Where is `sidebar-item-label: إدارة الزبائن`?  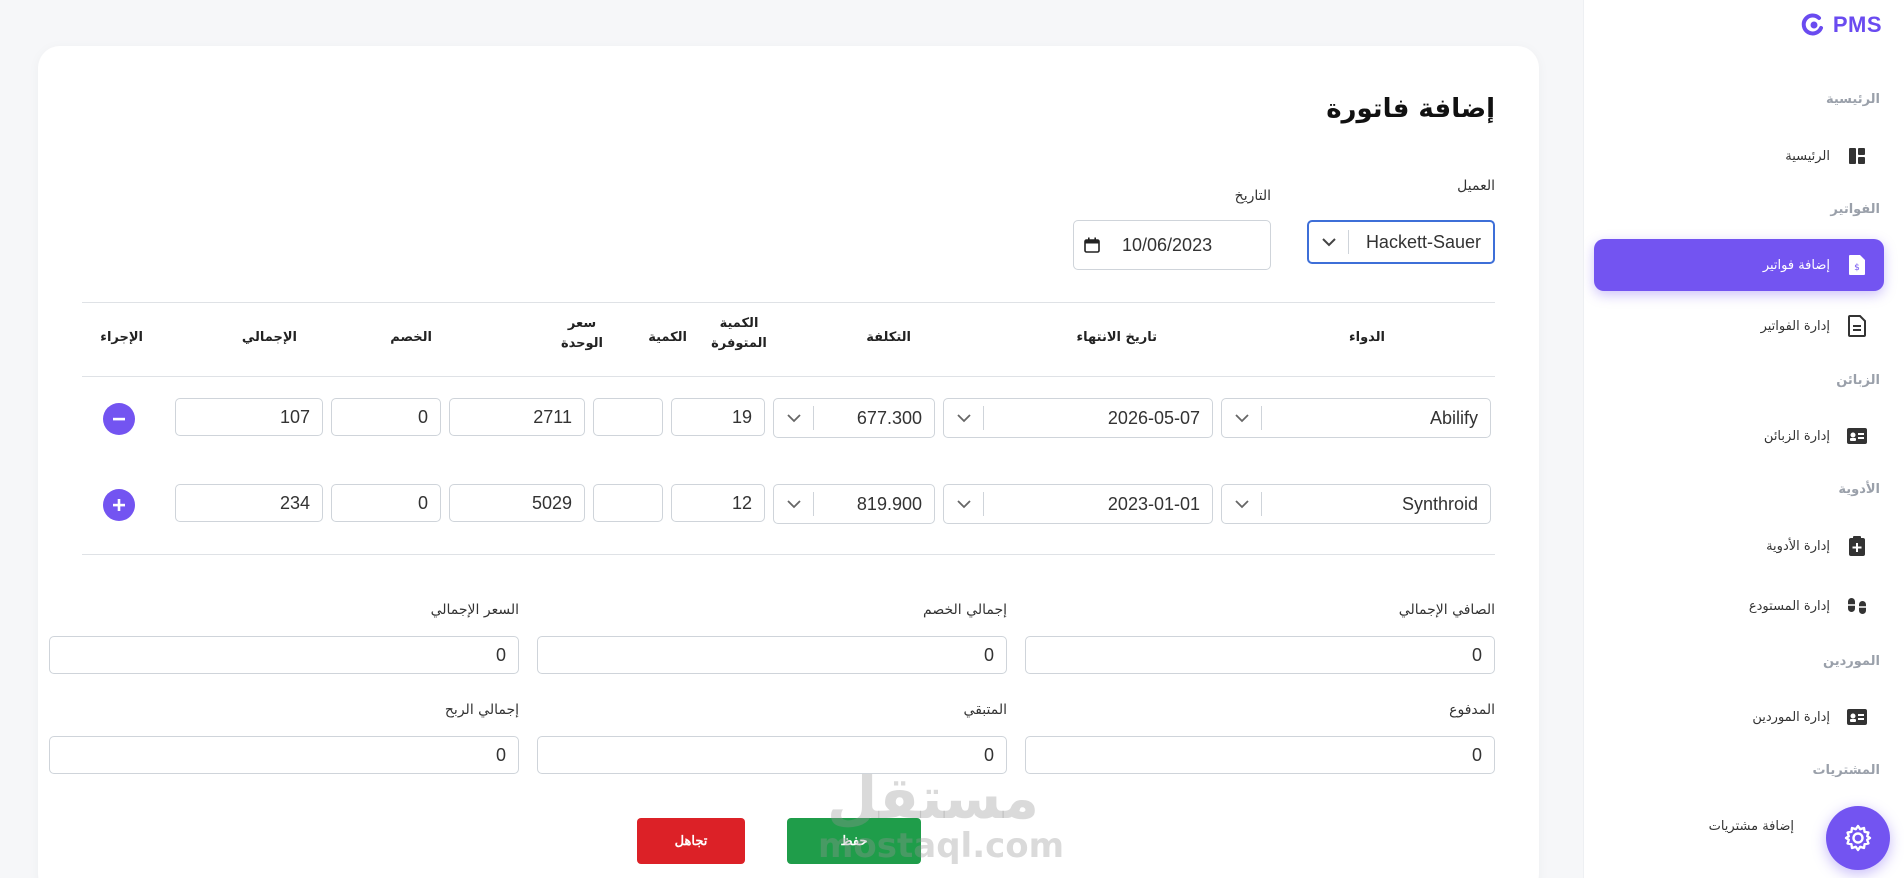
sidebar-item-label: إدارة الزبائن is located at coordinates (1796, 436).